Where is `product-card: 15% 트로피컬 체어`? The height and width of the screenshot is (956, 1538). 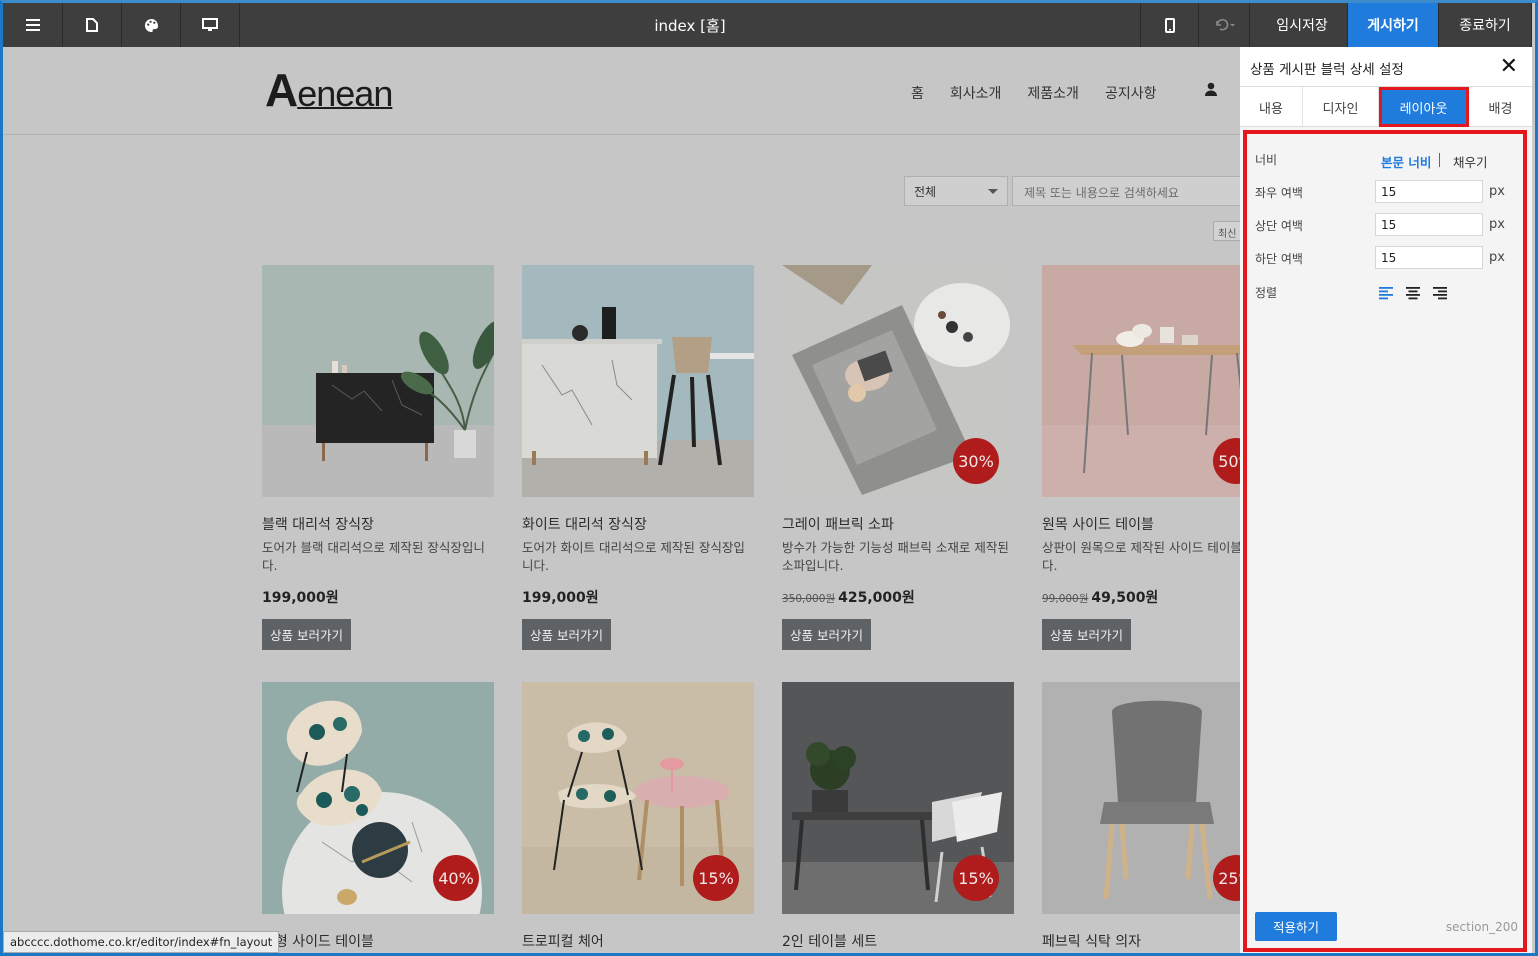
product-card: 15% 트로피컬 체어 is located at coordinates (638, 816).